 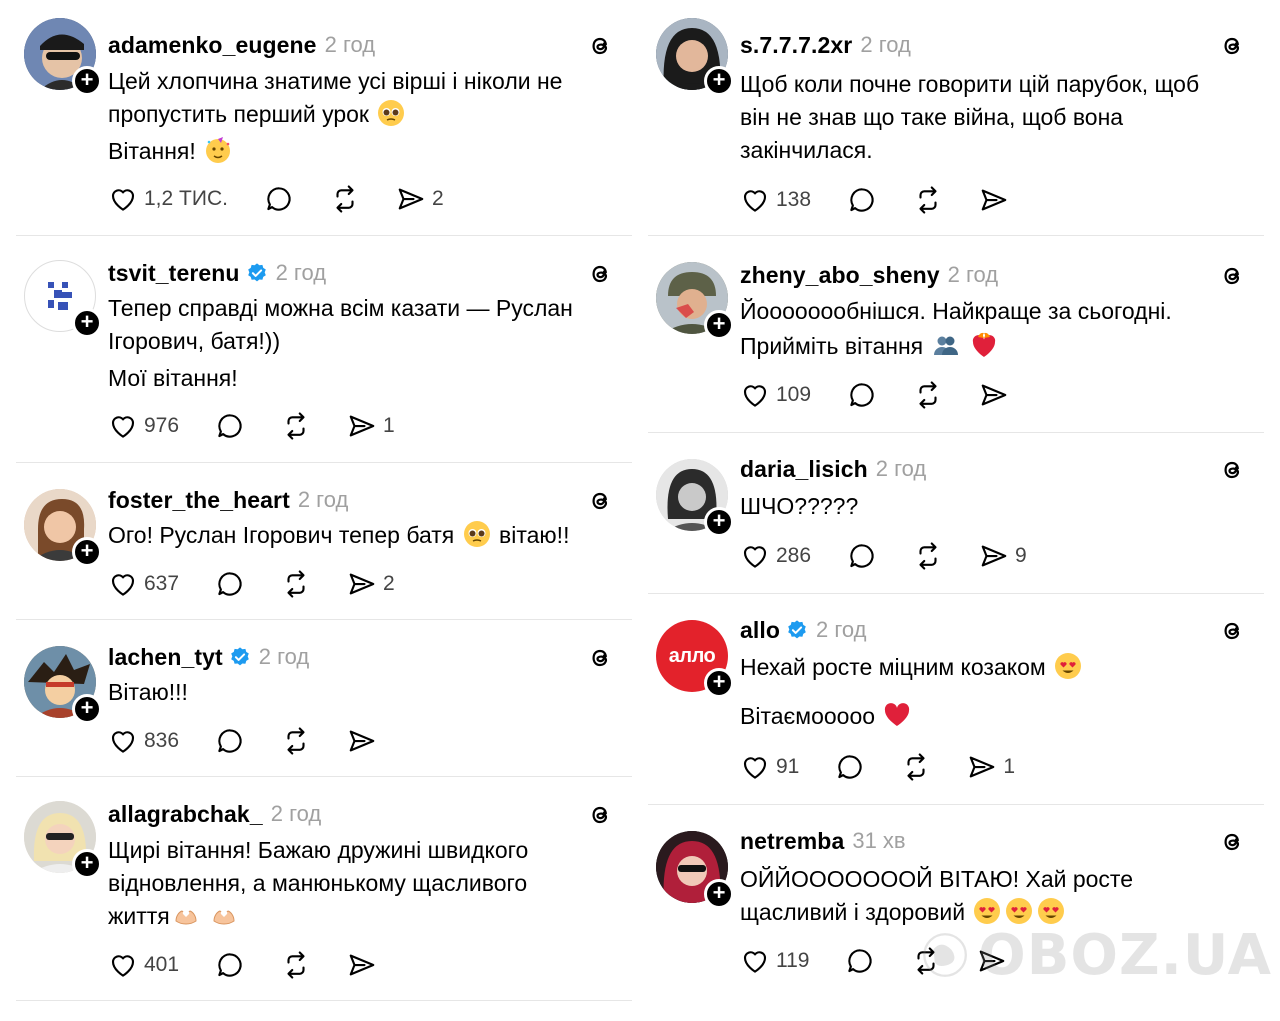 What do you see at coordinates (1019, 911) in the screenshot?
I see `heart-eyes-emoji-icon` at bounding box center [1019, 911].